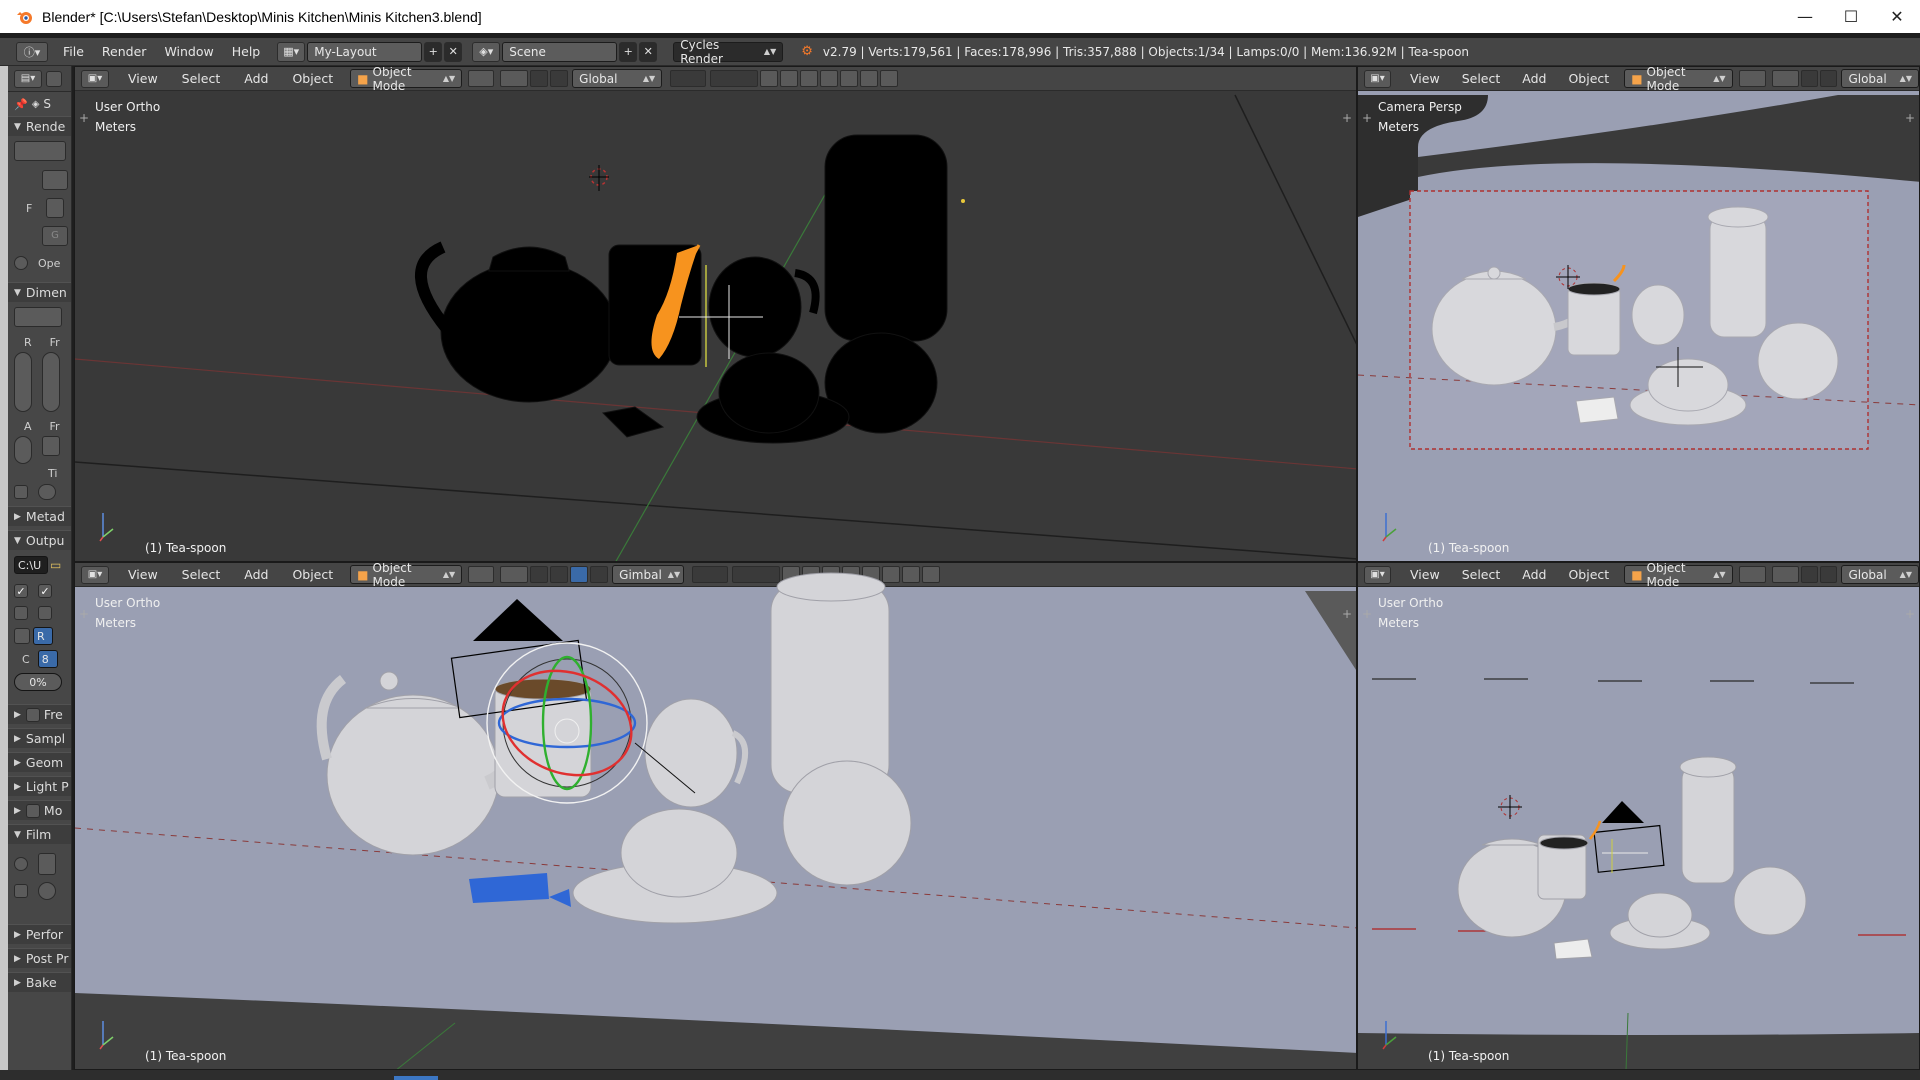  Describe the element at coordinates (38, 682) in the screenshot. I see `compression-slider: 0%` at that location.